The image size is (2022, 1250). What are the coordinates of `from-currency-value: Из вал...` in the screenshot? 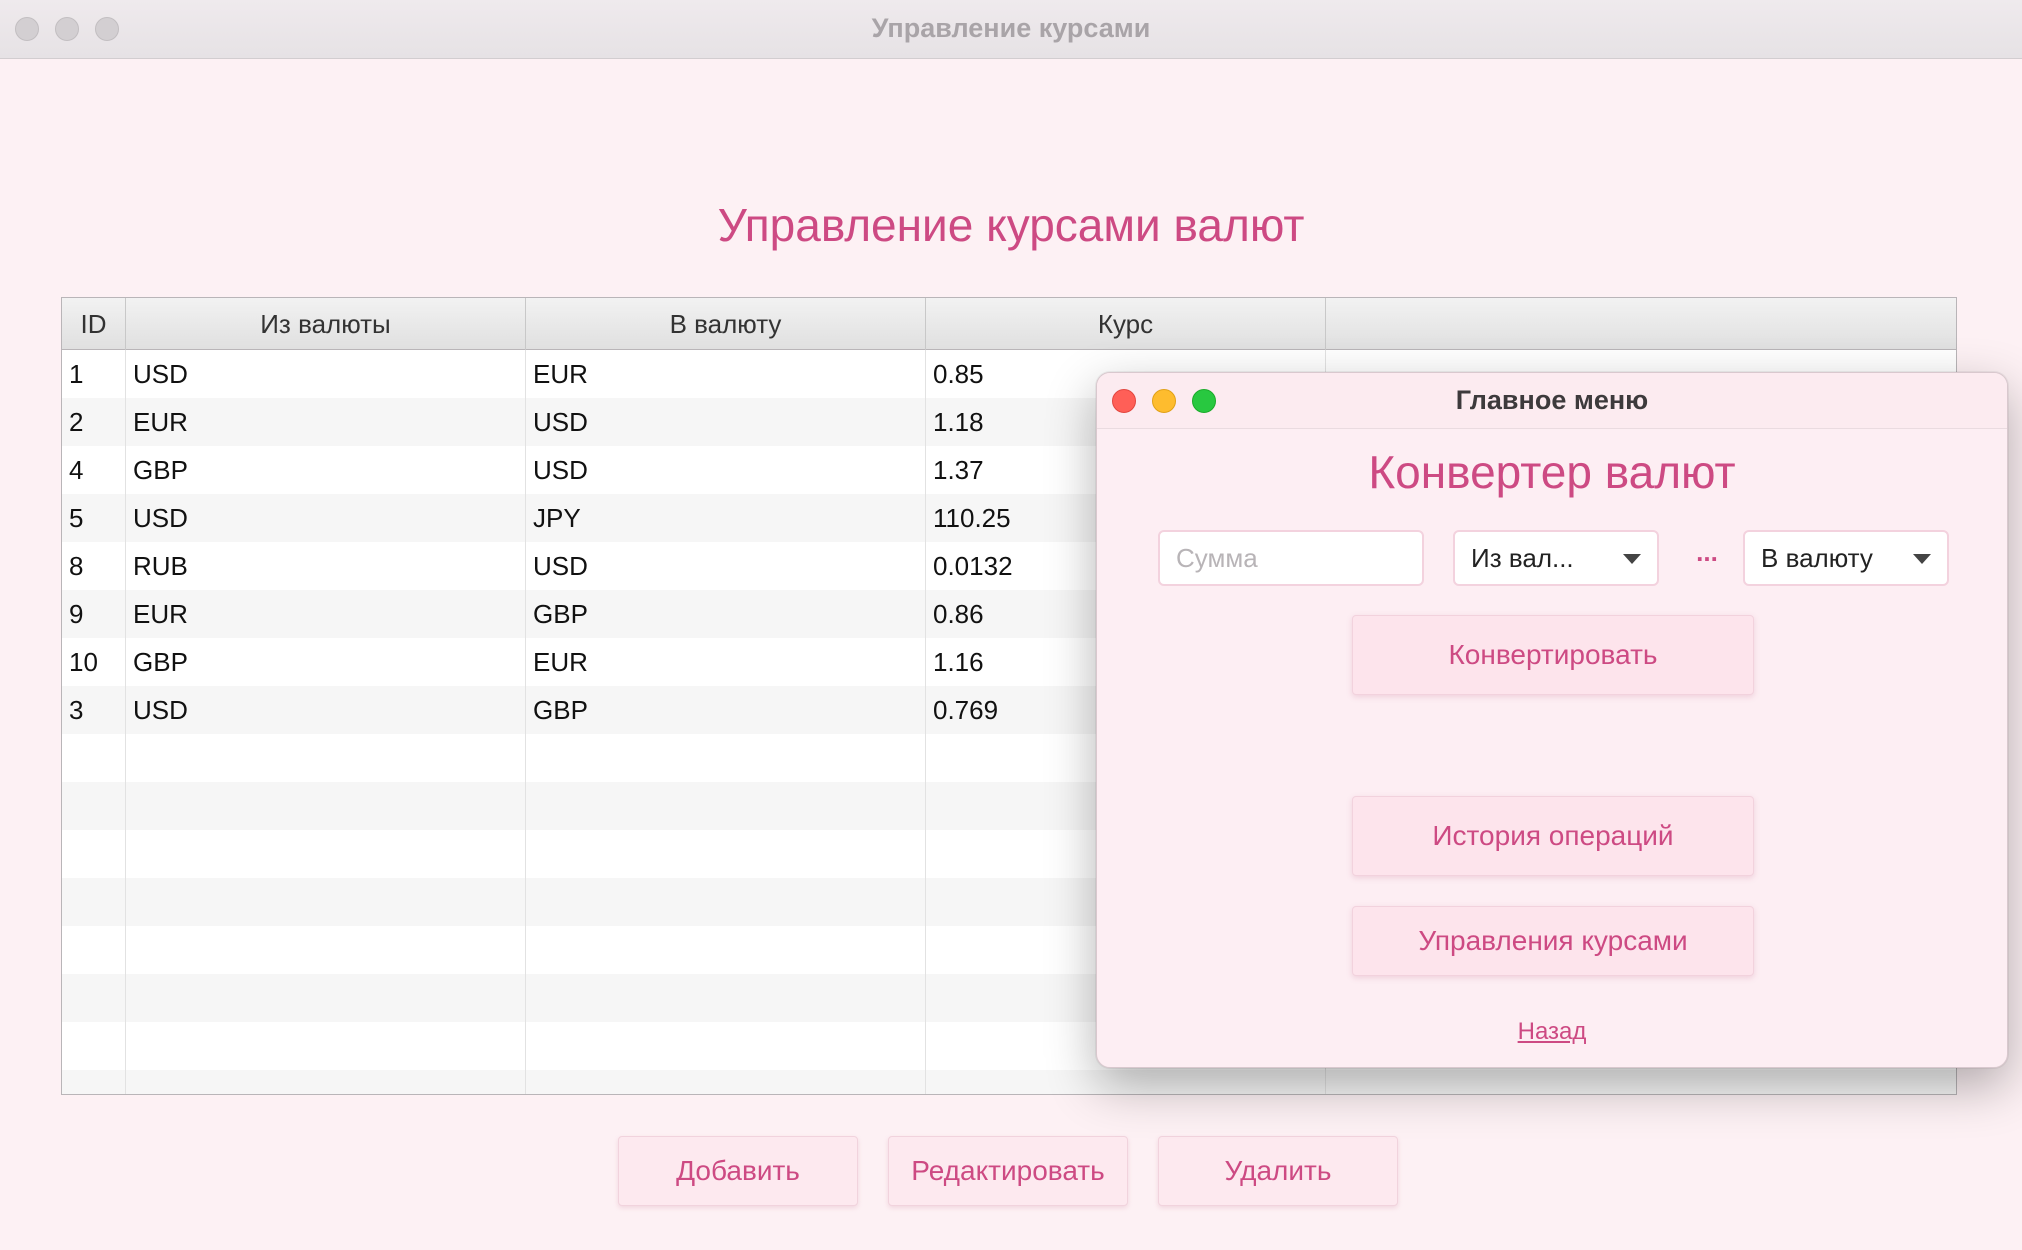 It's located at (1522, 558).